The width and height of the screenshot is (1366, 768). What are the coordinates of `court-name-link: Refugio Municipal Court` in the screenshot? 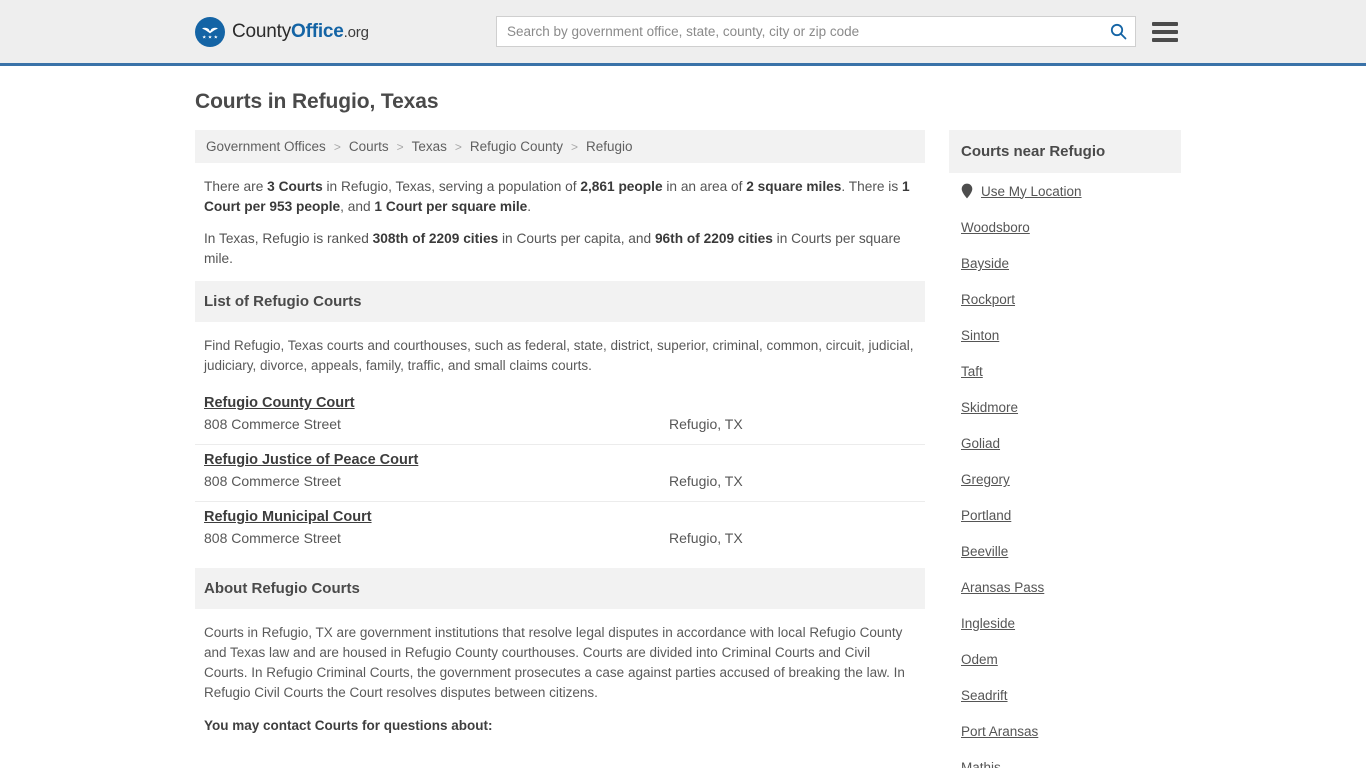 It's located at (288, 517).